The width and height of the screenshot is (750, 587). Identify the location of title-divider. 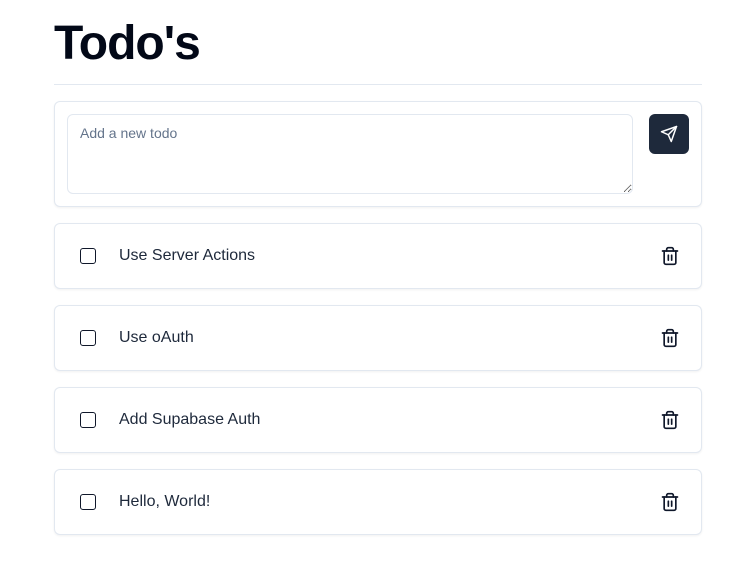
(378, 84).